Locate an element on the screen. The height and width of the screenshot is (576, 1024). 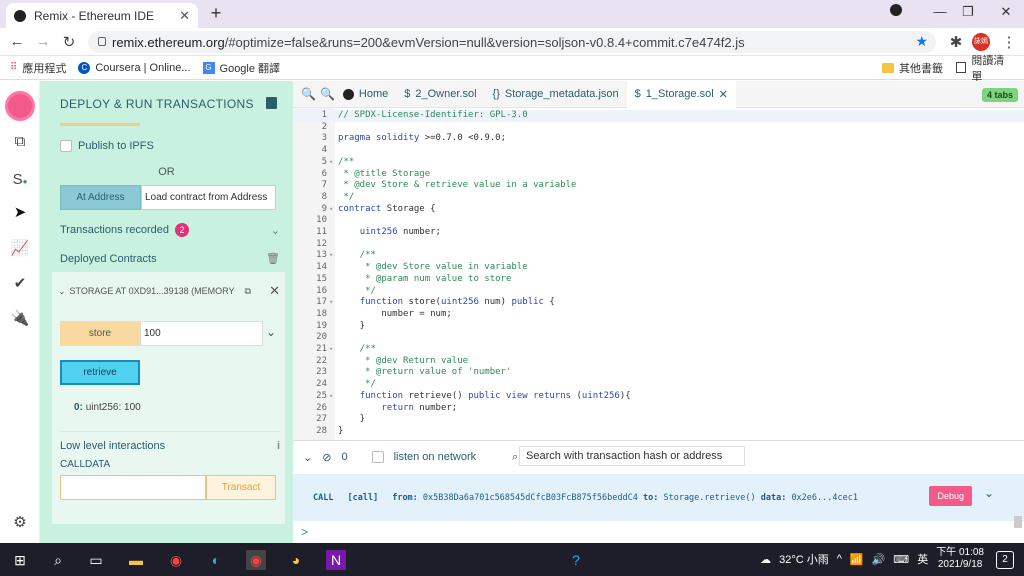
file-explorer-icon: ⧉ is located at coordinates (20, 143).